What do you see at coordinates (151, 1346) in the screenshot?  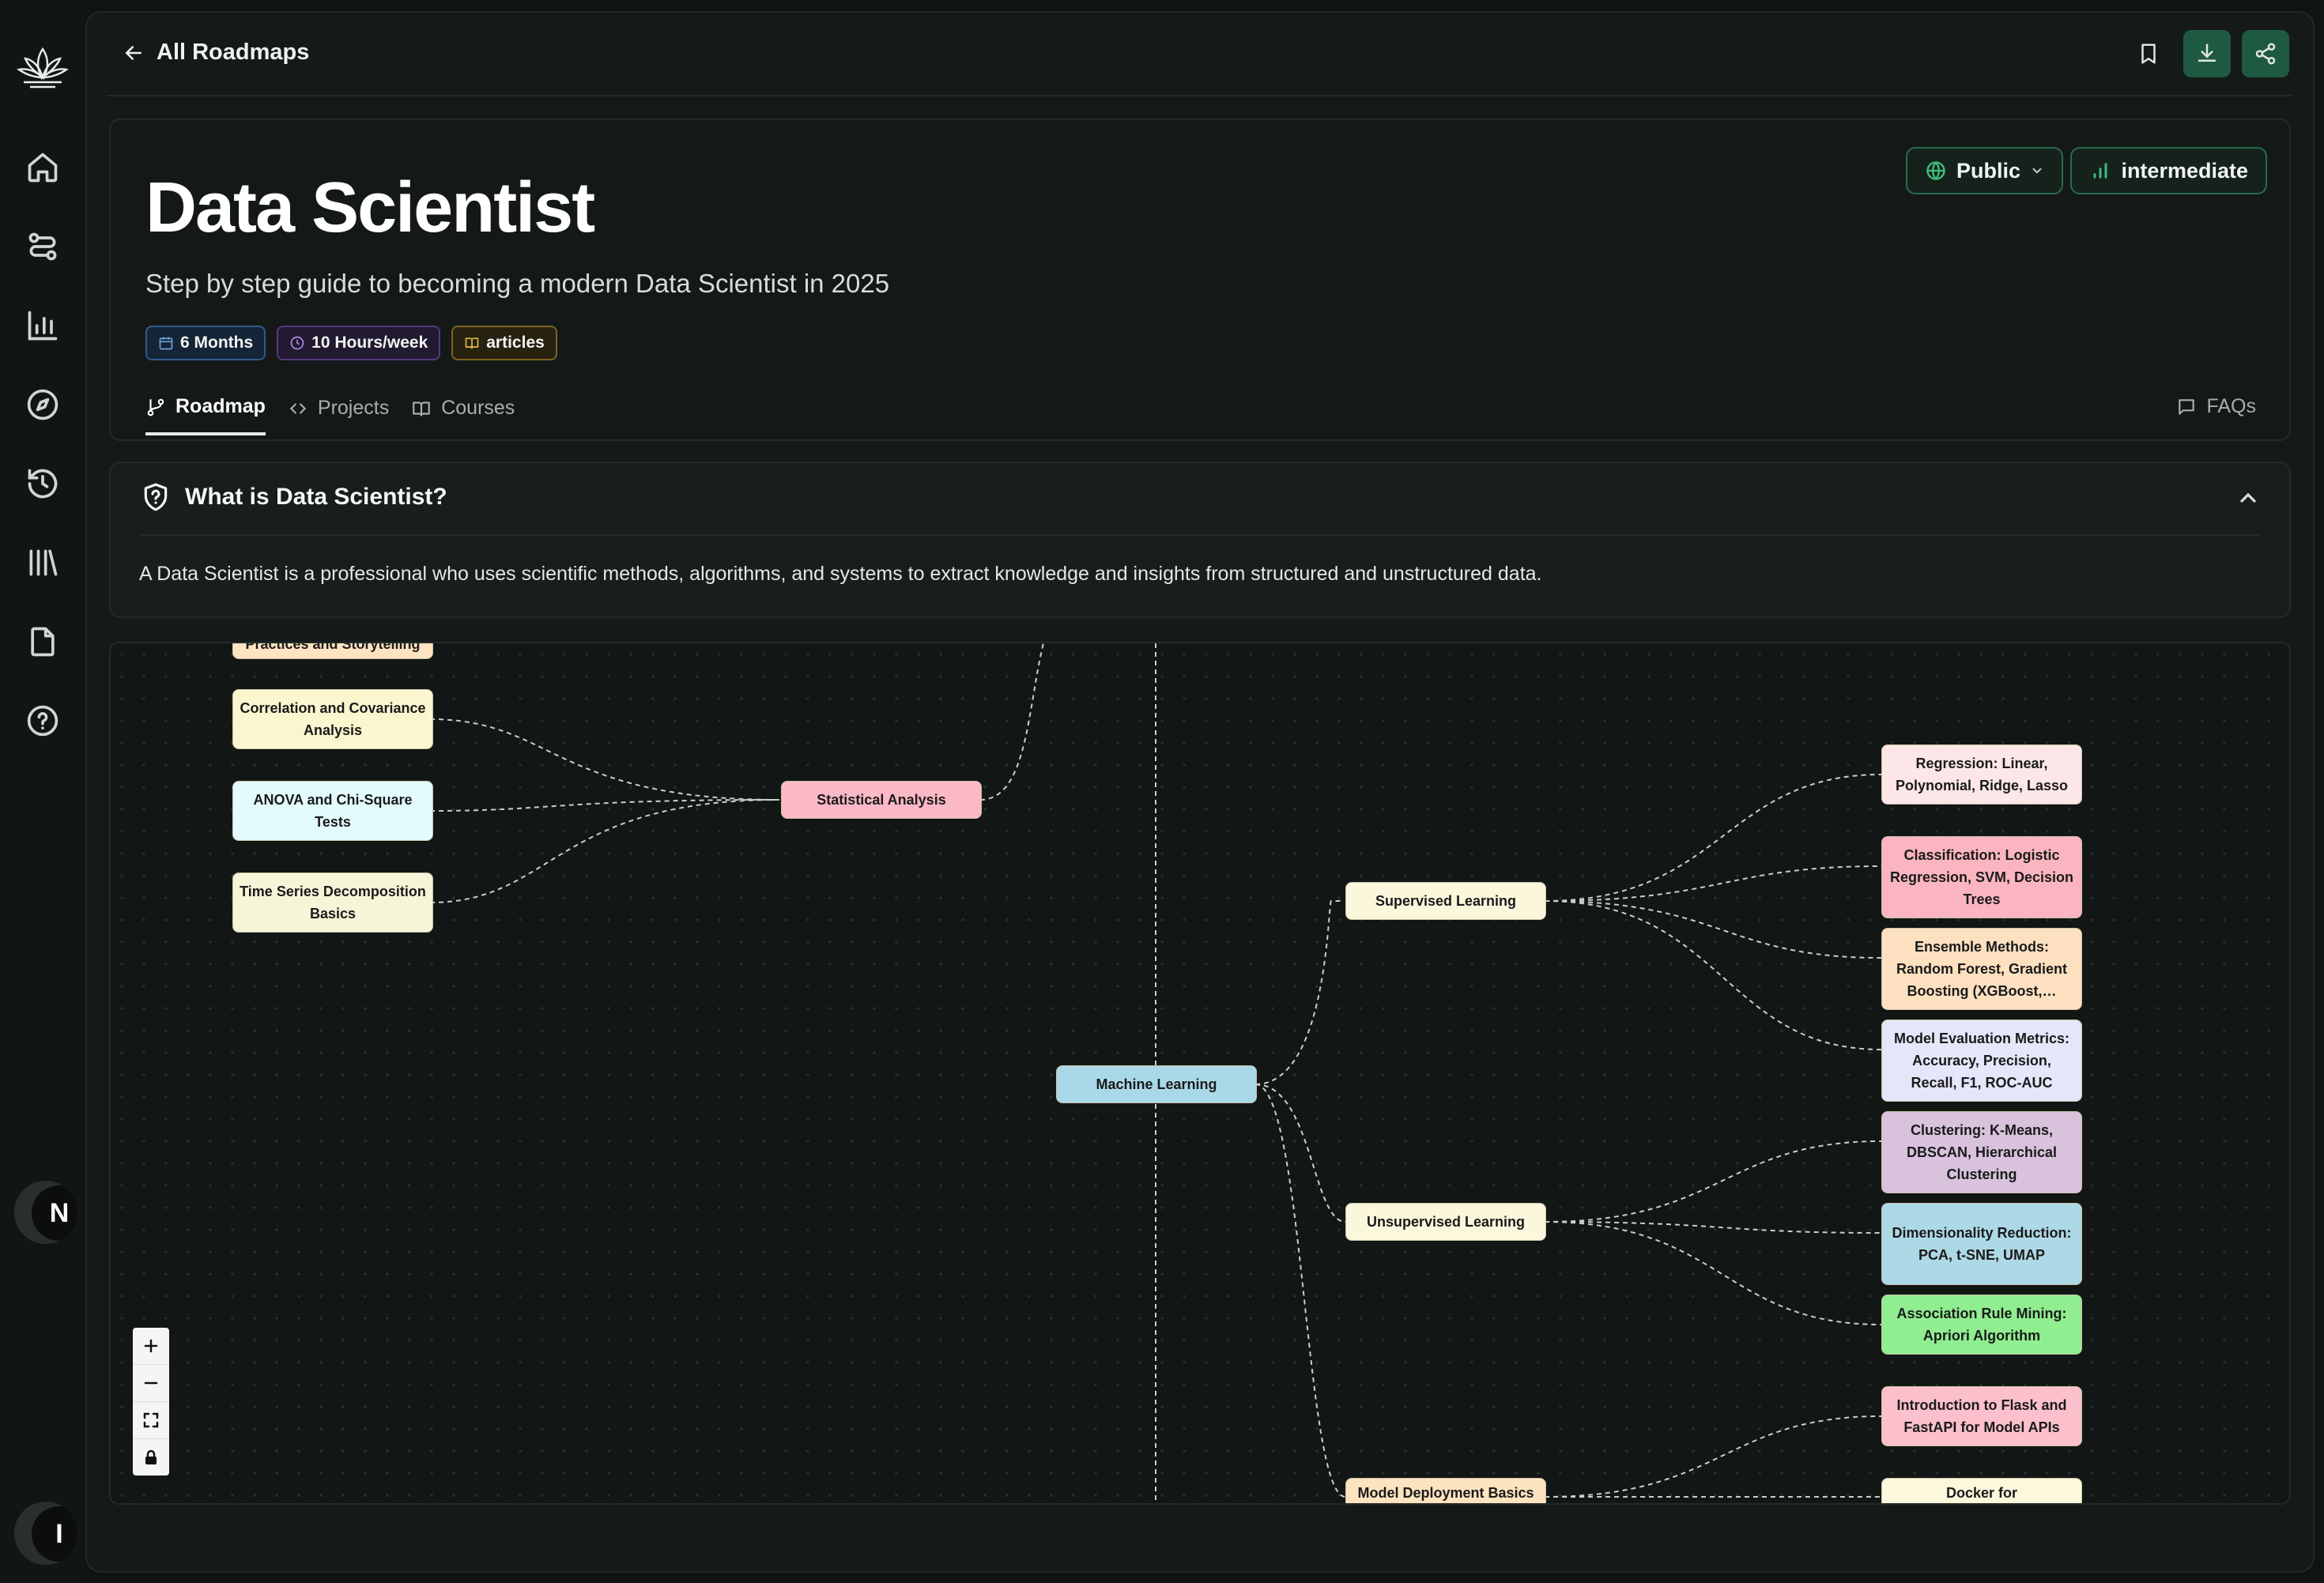 I see `zoom-in-button` at bounding box center [151, 1346].